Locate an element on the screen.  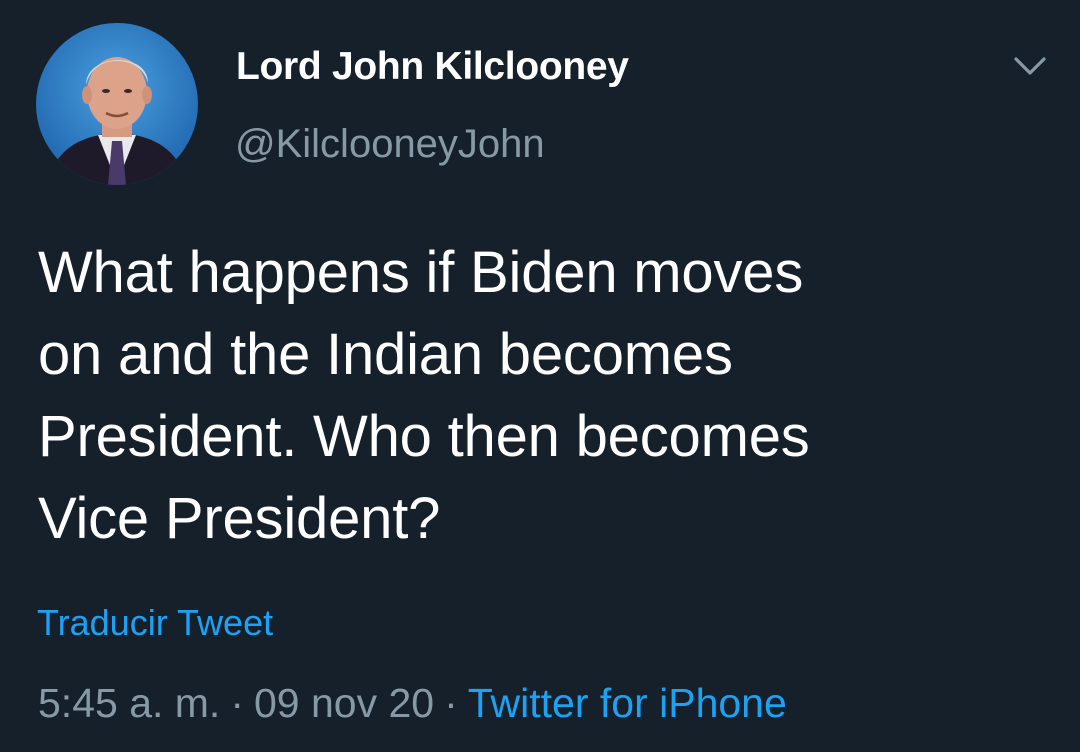
tweet-metadata: 5:45 a. m. · 09 nov 20 · Twitter for iPhone is located at coordinates (412, 703).